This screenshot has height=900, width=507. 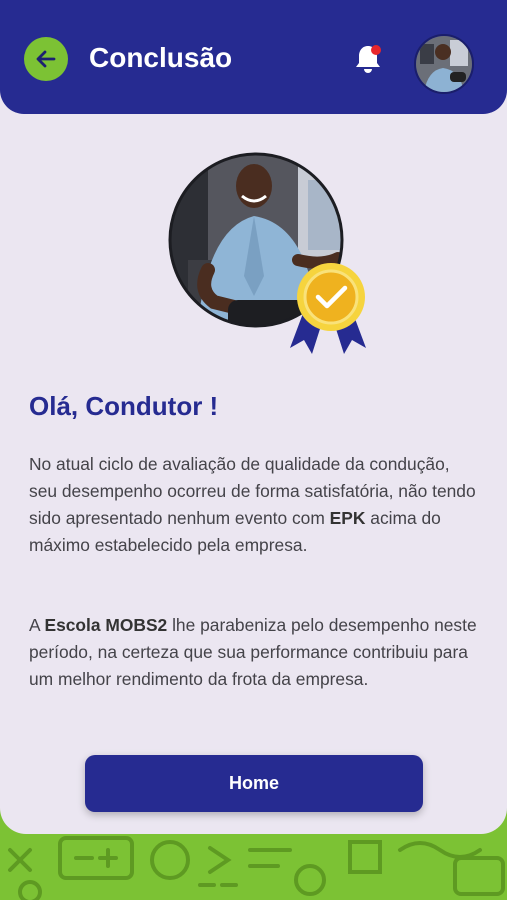 I want to click on greeting-heading: Olá, Condutor !, so click(x=124, y=406).